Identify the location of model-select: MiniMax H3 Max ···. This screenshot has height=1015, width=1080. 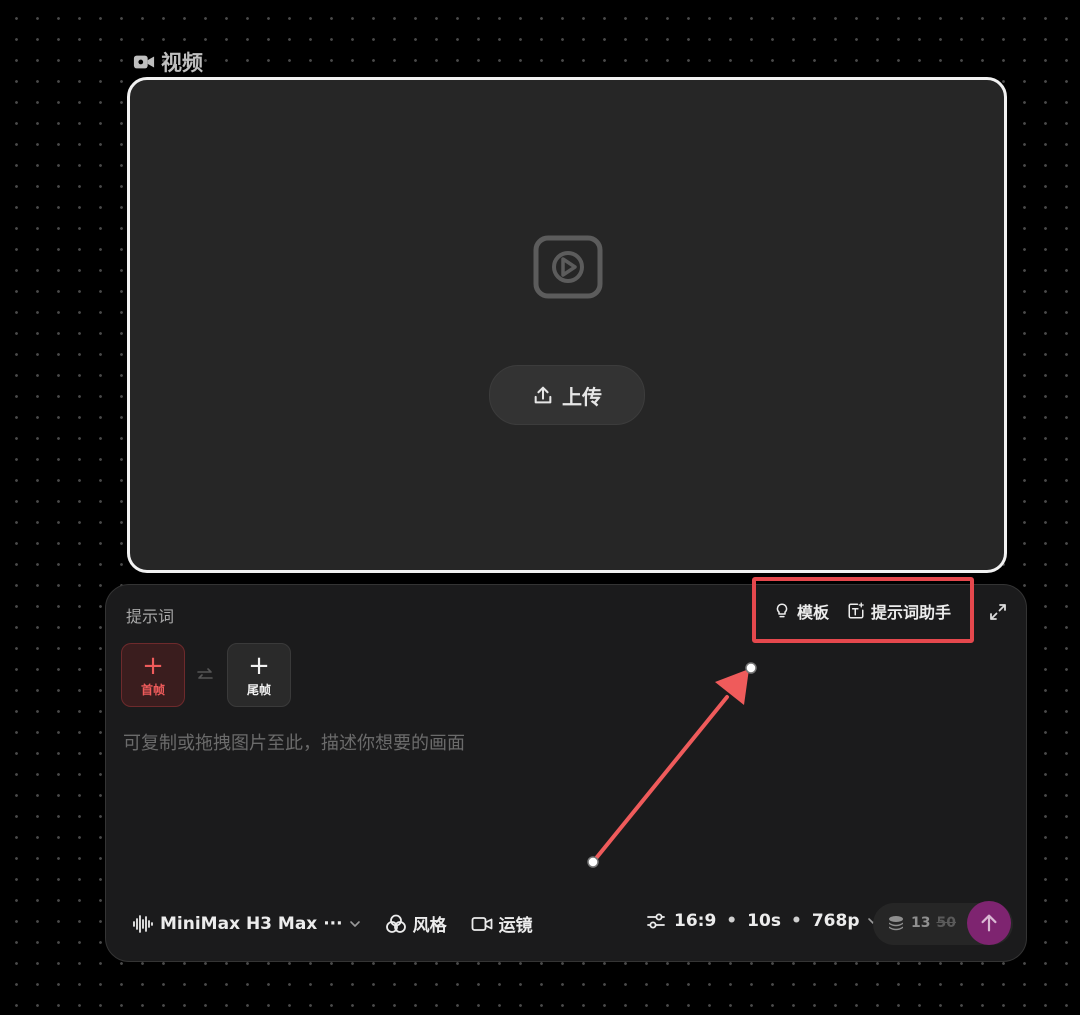
(246, 924).